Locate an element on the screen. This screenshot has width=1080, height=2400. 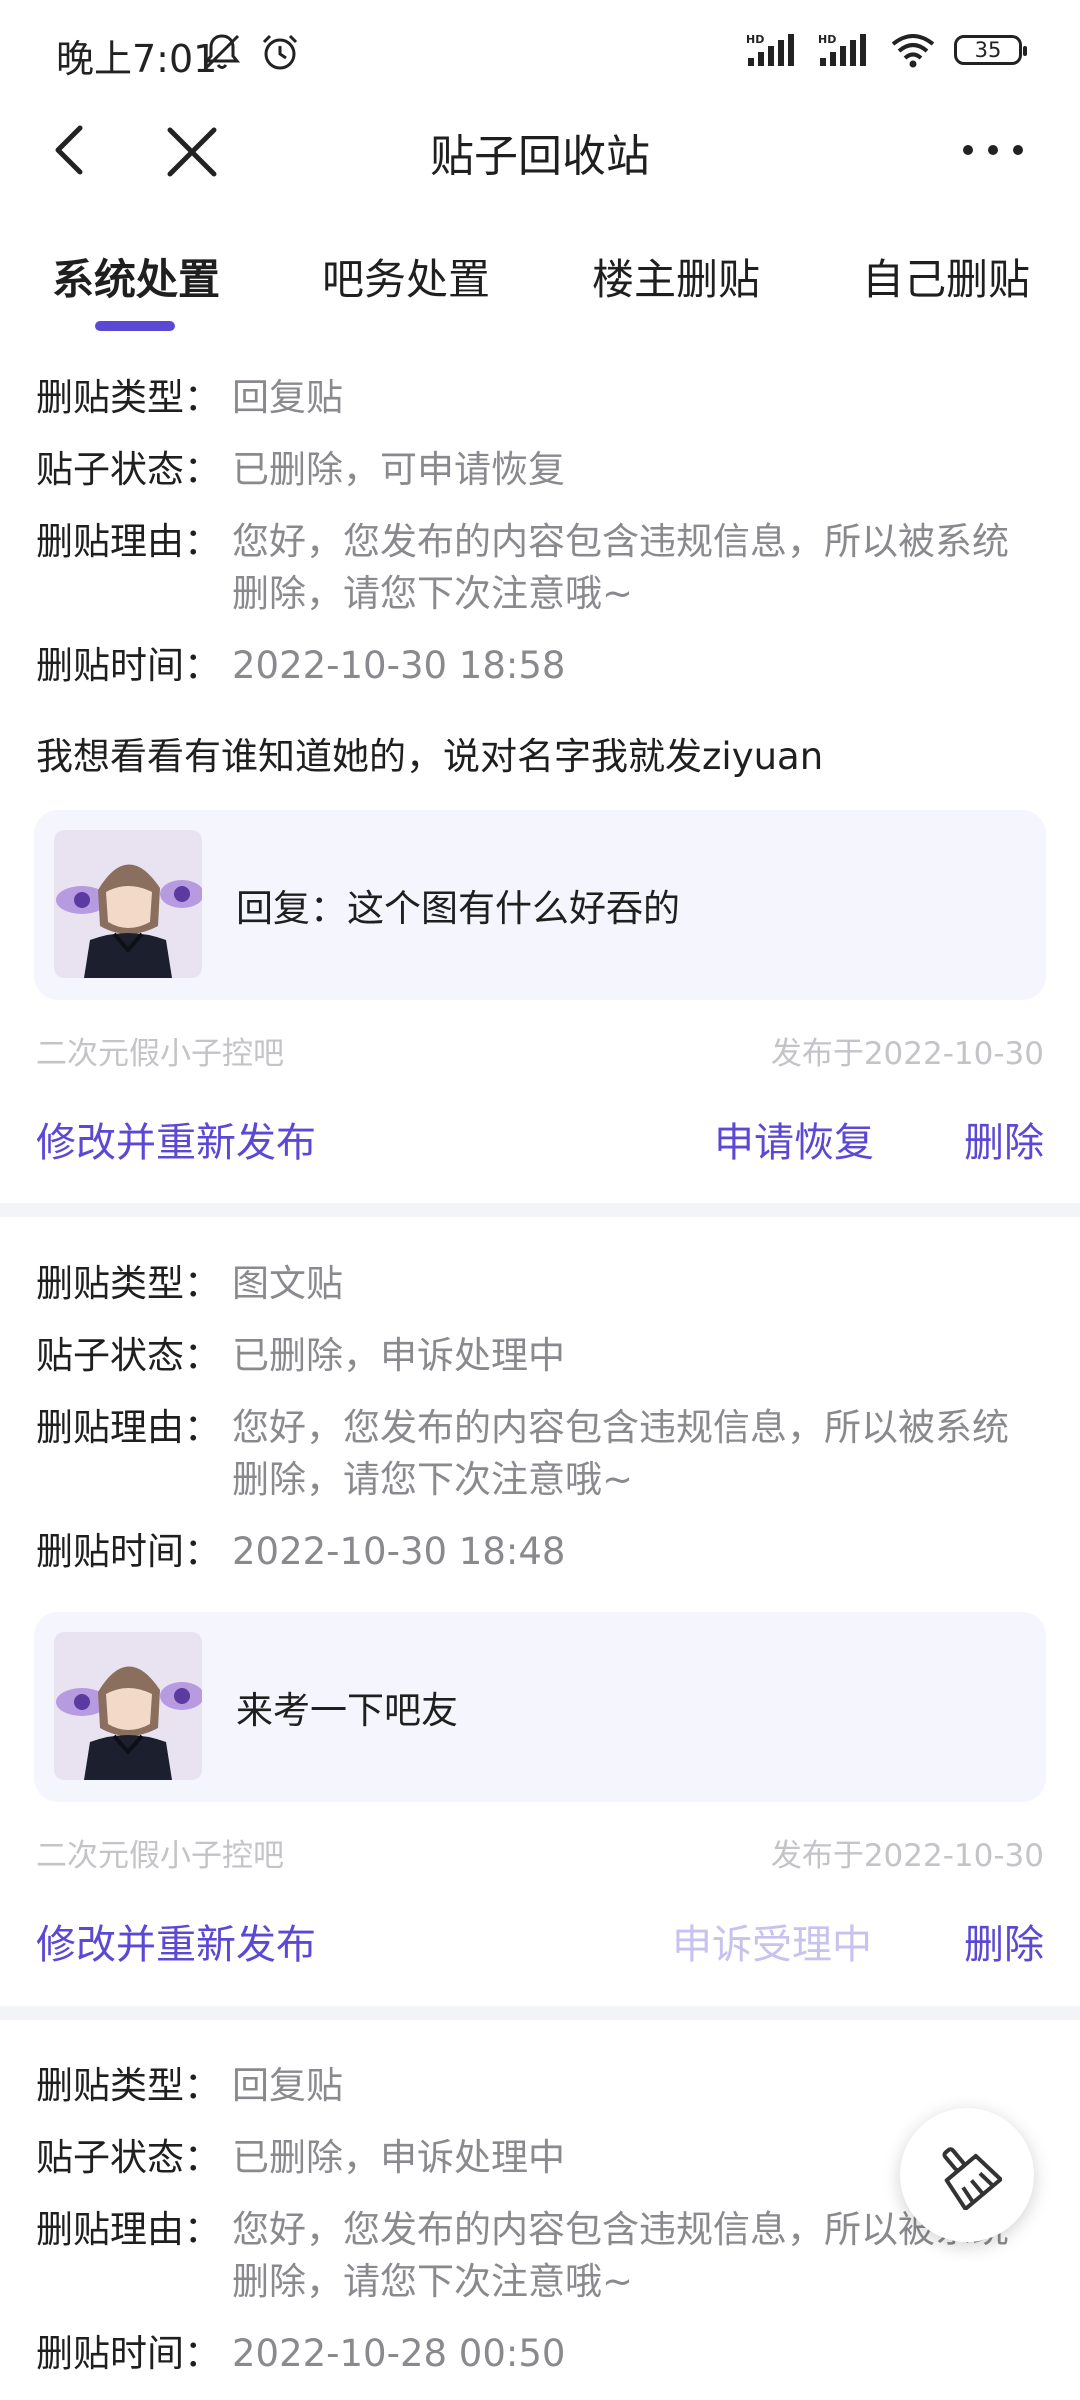
request-restore-button: 申请恢复 is located at coordinates (794, 1139).